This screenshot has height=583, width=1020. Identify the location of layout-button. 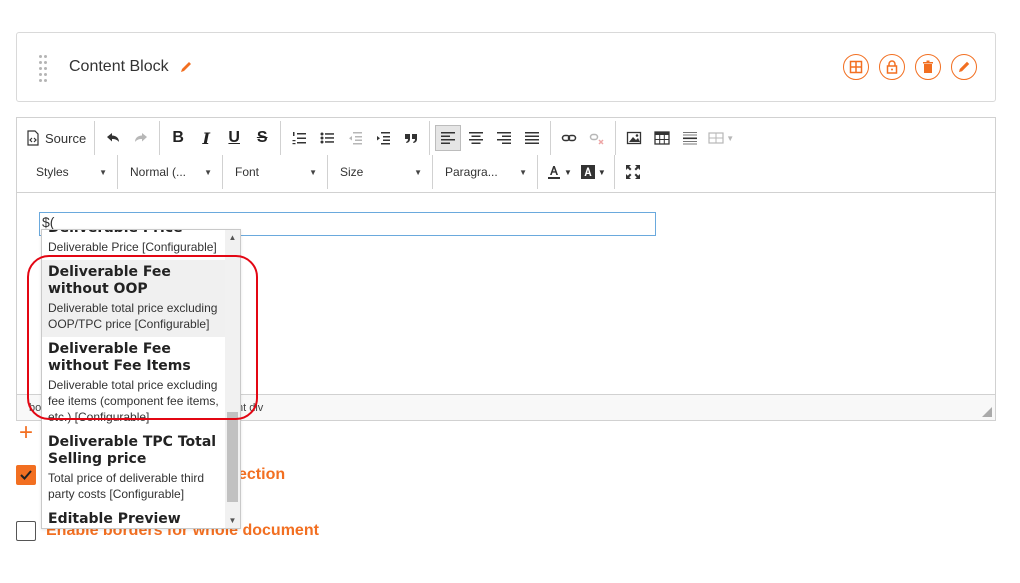
(856, 67).